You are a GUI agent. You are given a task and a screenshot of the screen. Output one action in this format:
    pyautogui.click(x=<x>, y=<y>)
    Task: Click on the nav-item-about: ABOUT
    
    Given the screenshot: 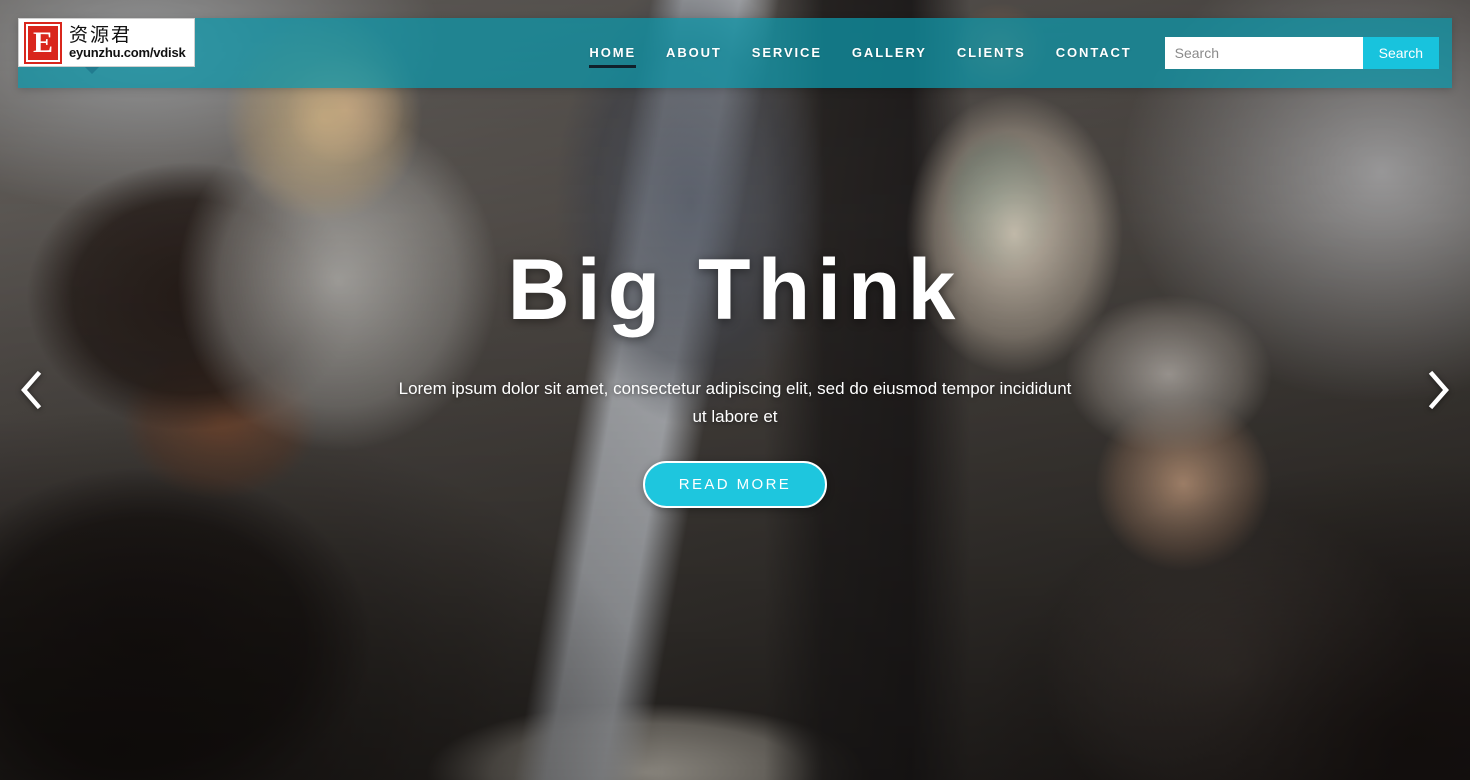 What is the action you would take?
    pyautogui.click(x=694, y=53)
    